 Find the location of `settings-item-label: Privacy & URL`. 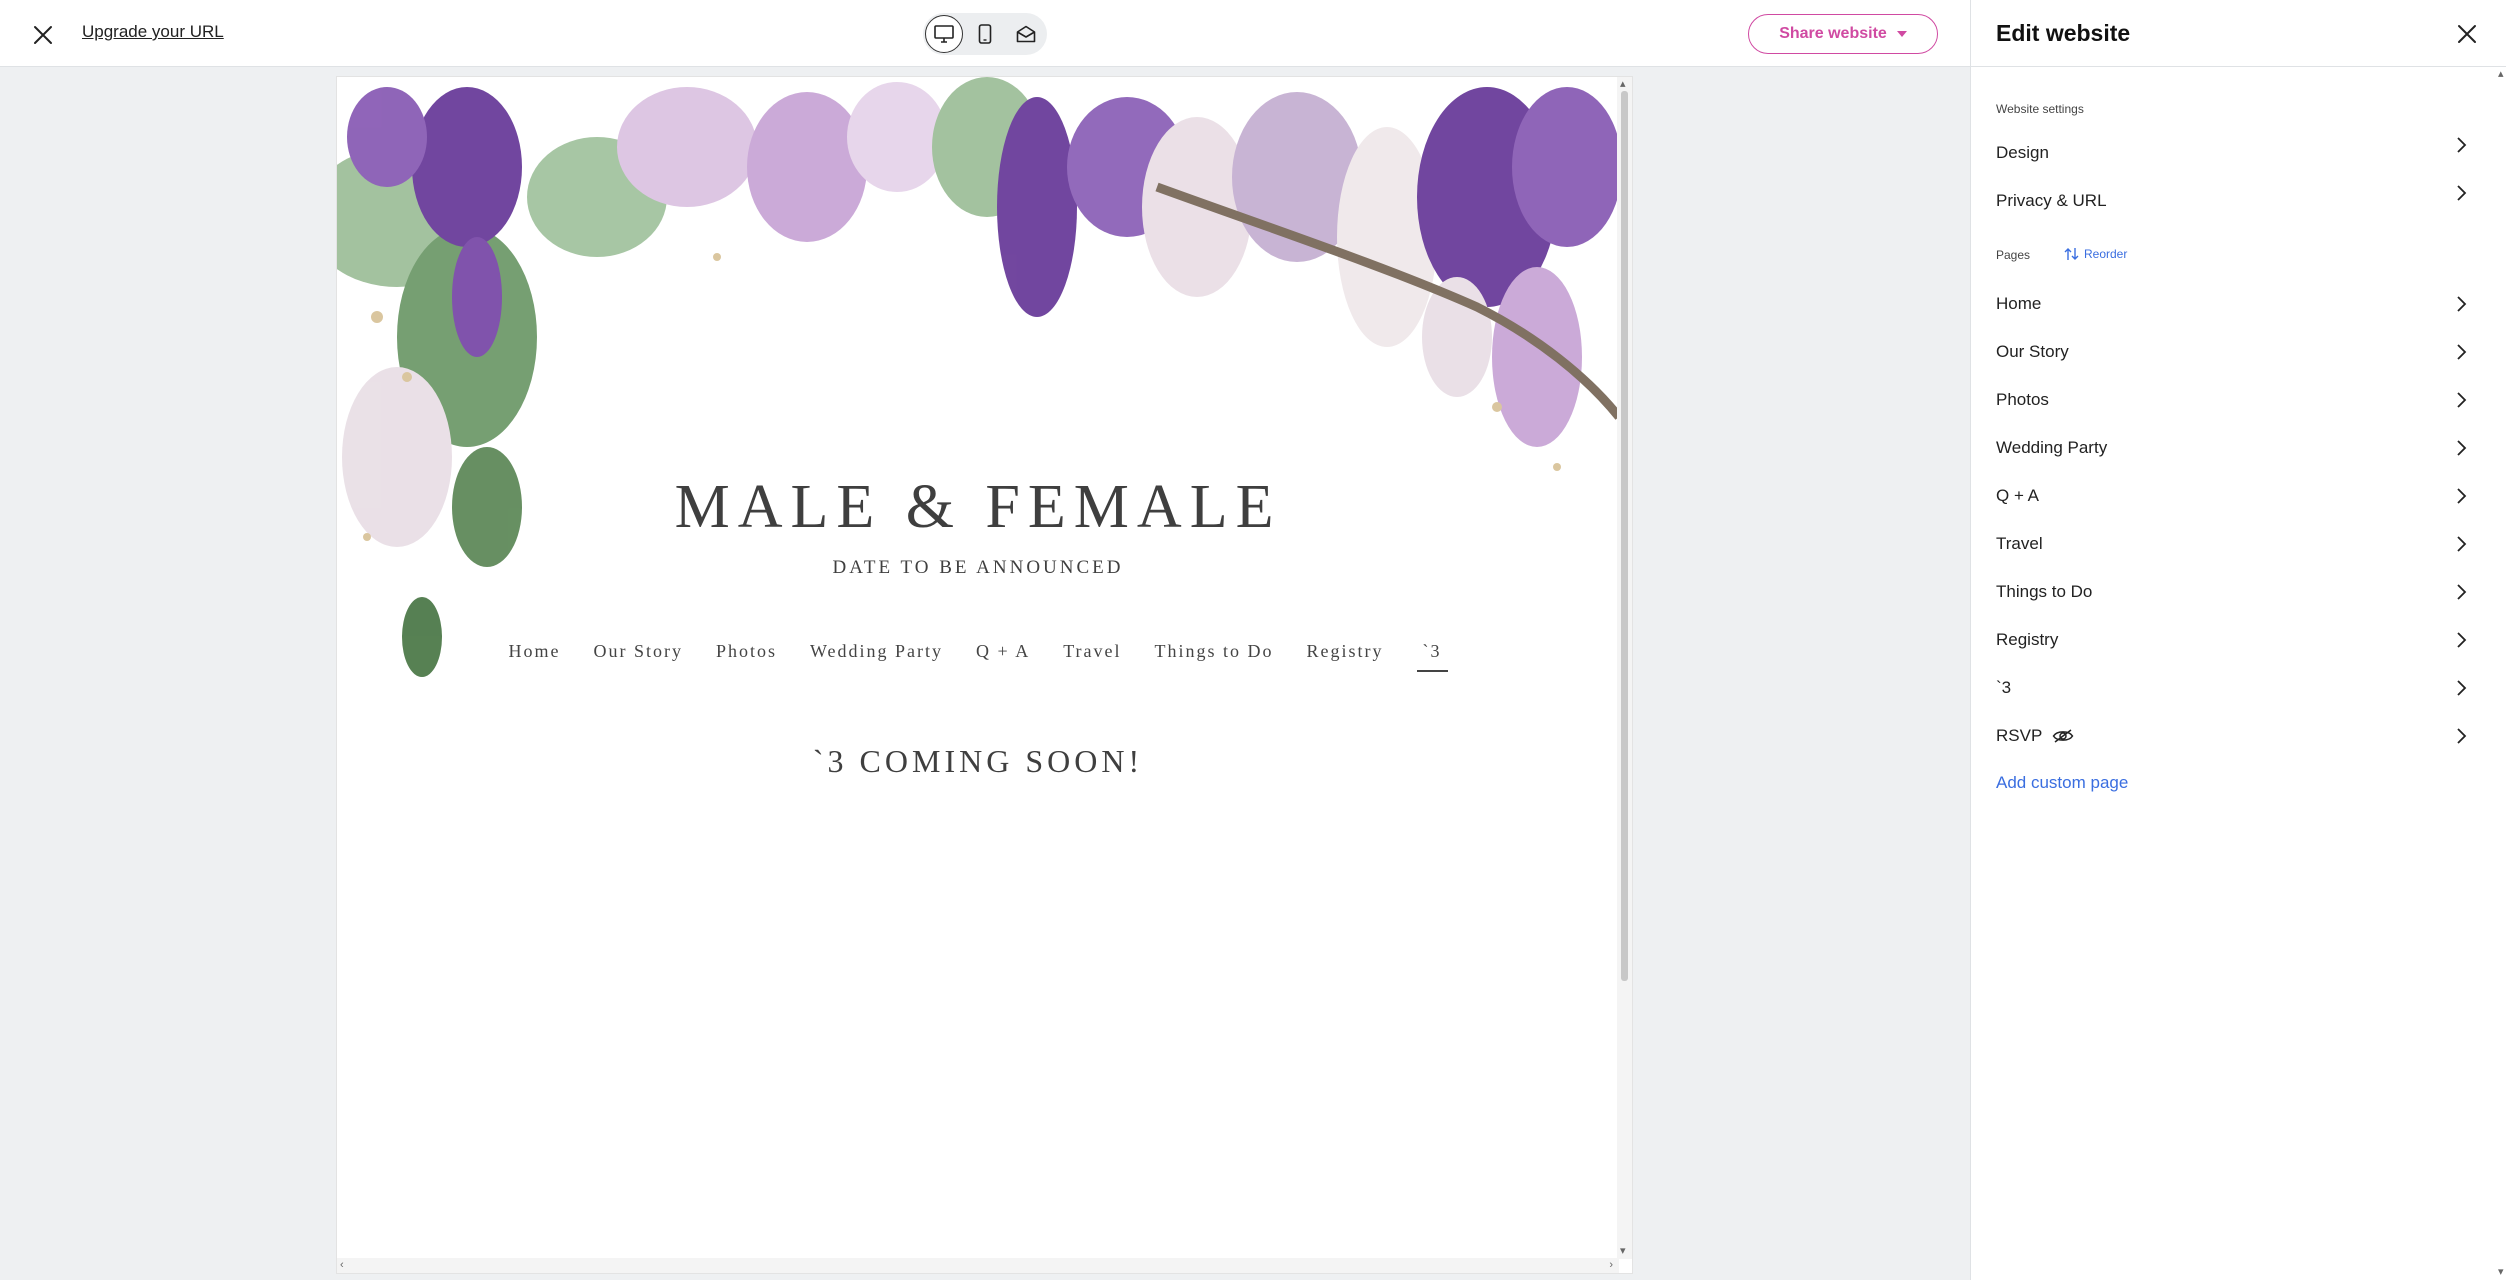

settings-item-label: Privacy & URL is located at coordinates (2051, 200).